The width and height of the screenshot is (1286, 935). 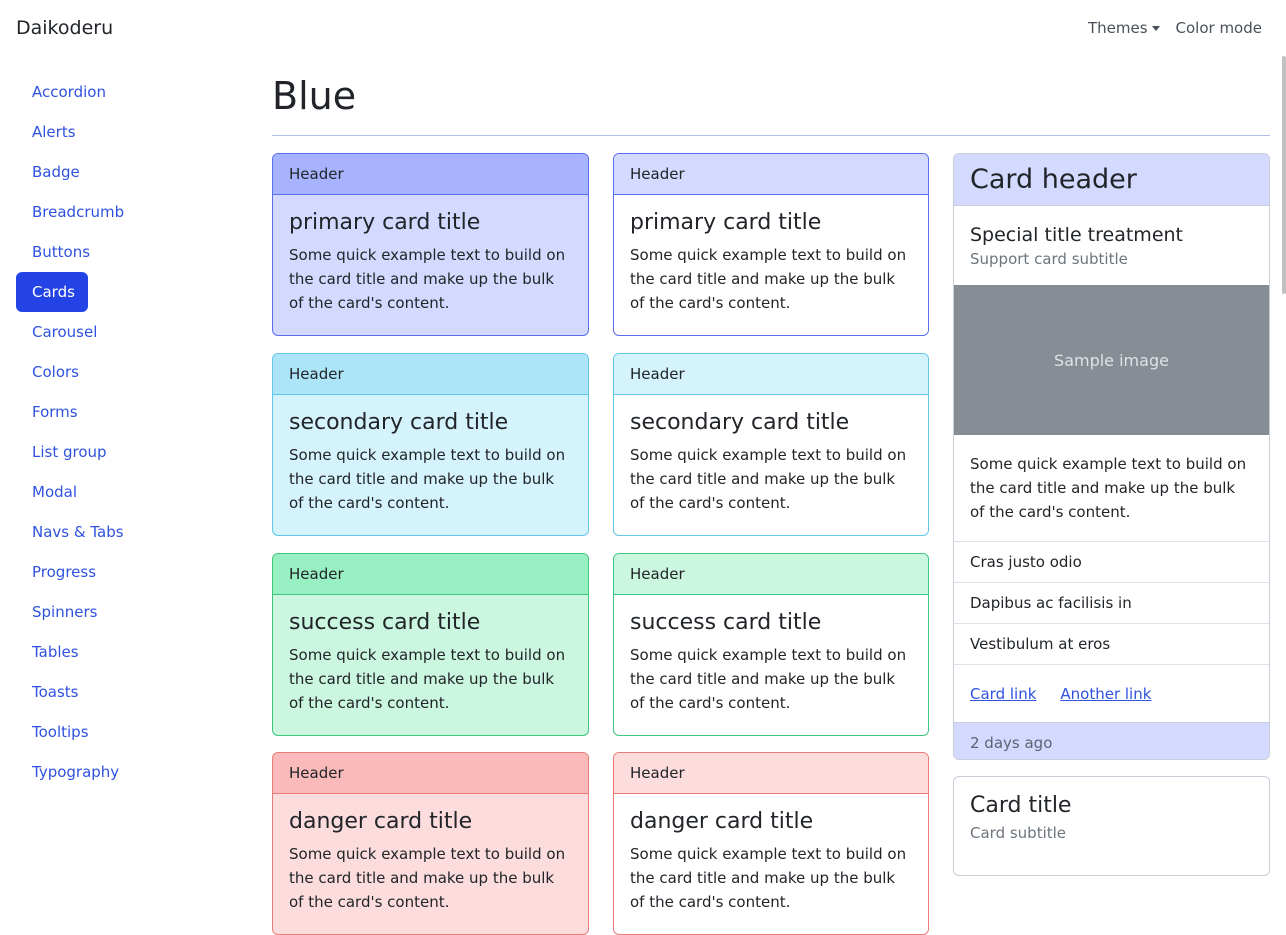 What do you see at coordinates (126, 692) in the screenshot?
I see `sidebar-item-toasts: Toasts` at bounding box center [126, 692].